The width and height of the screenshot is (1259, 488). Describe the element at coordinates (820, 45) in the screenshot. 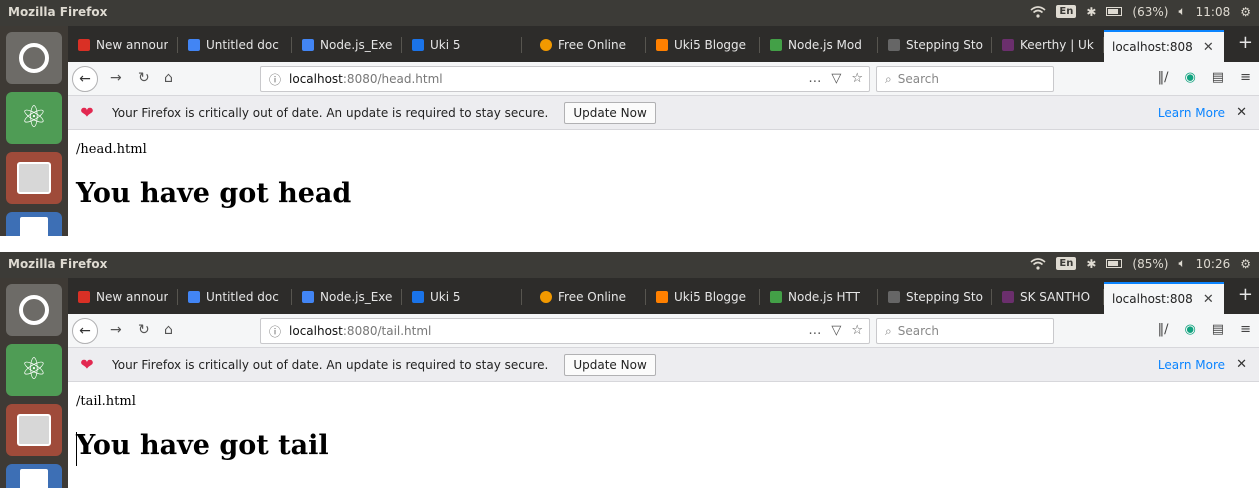

I see `tab-nodejs-mod: Node.js Mod` at that location.